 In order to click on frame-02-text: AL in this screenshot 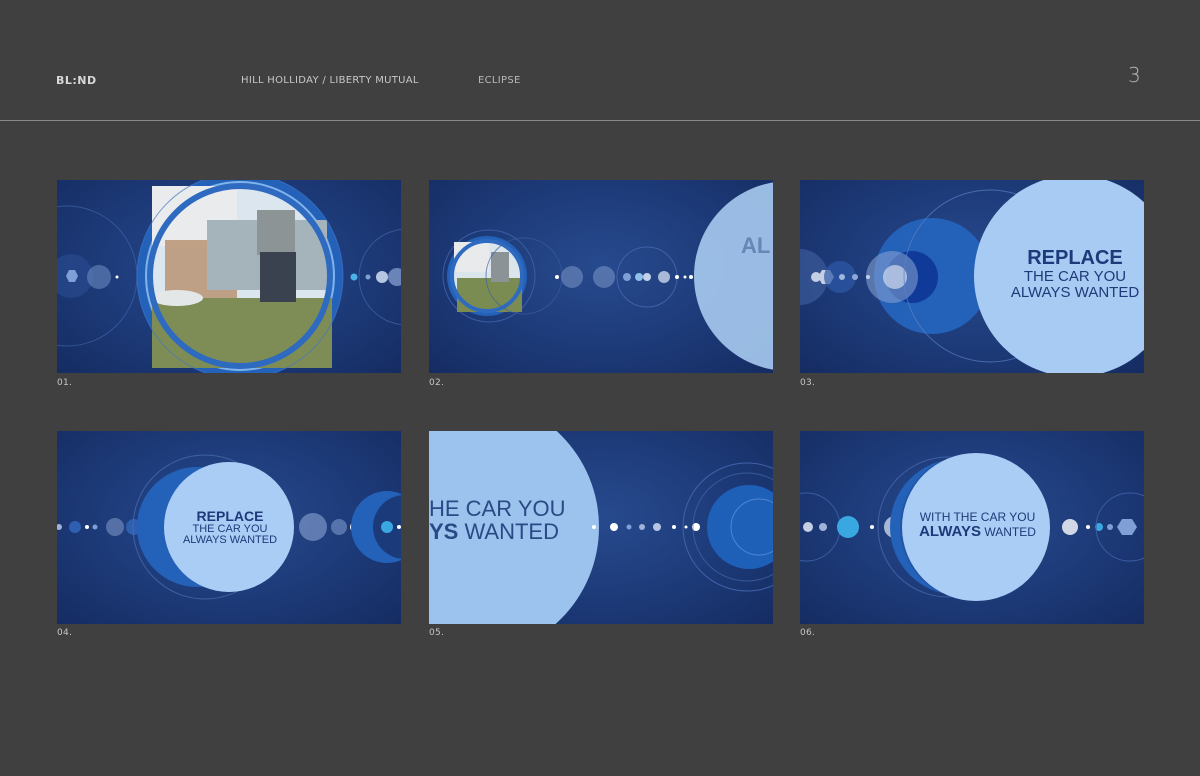, I will do `click(756, 245)`.